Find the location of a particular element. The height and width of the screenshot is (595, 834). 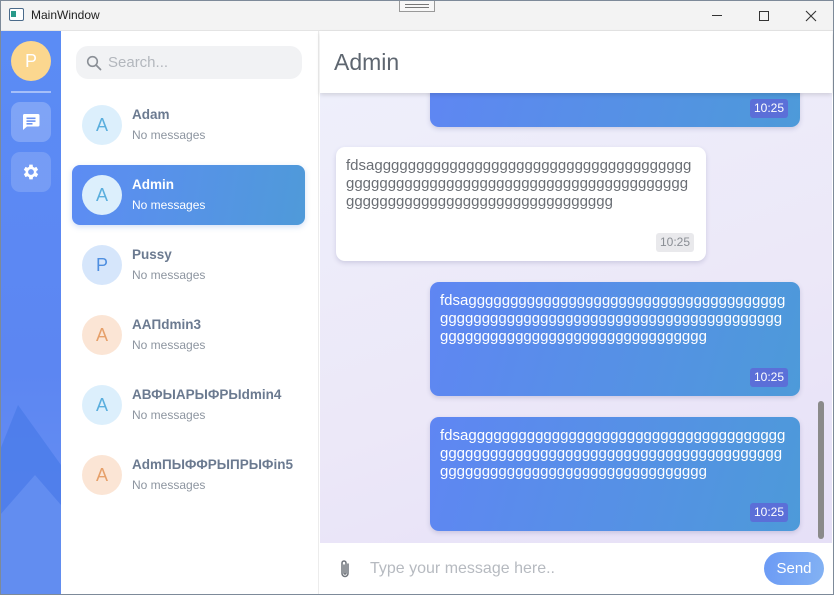

search-input is located at coordinates (202, 62).